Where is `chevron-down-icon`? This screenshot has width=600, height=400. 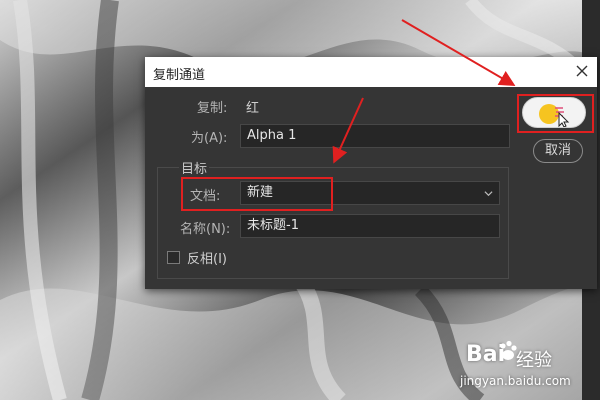
chevron-down-icon is located at coordinates (488, 194).